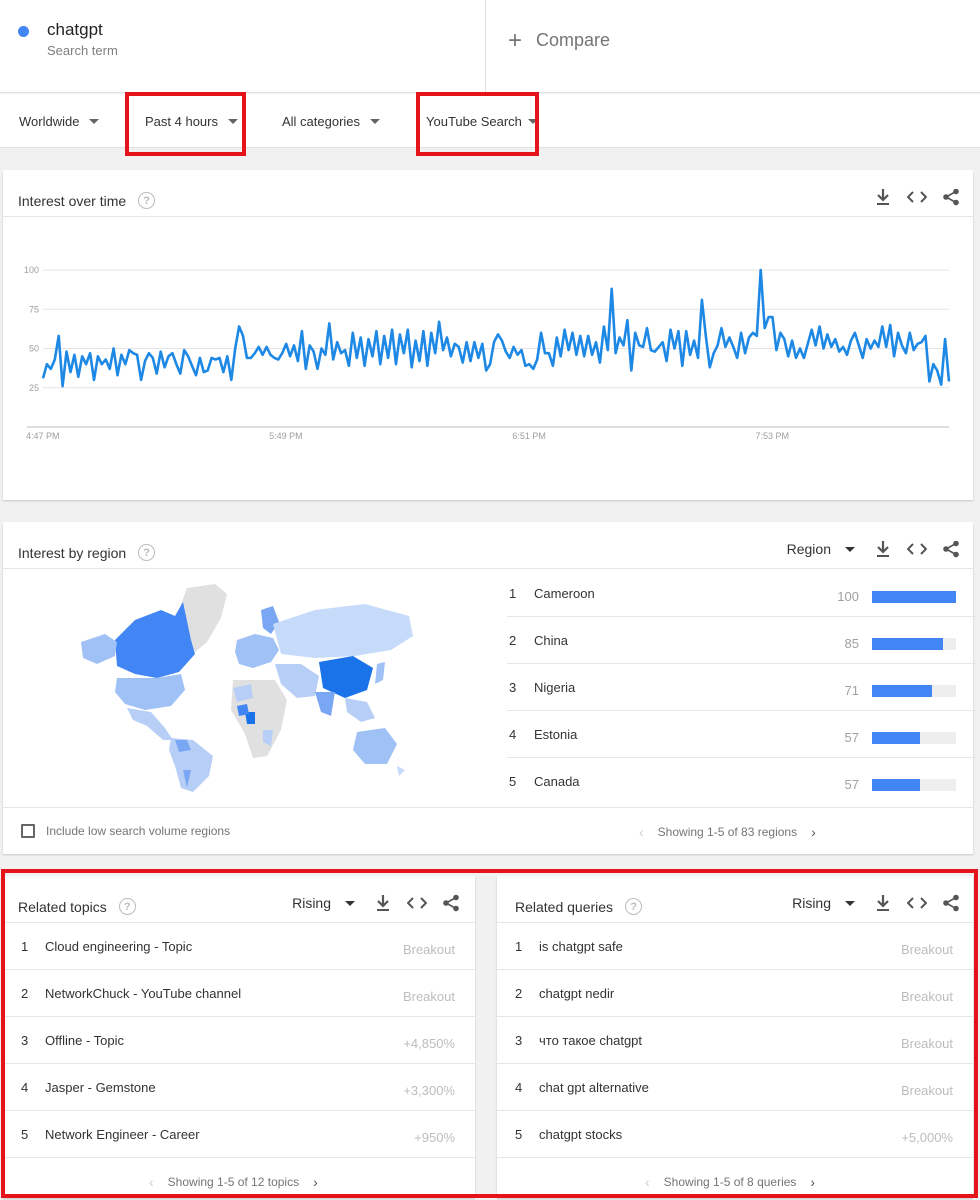  What do you see at coordinates (529, 436) in the screenshot?
I see `x-tick-label: 6:51 PM` at bounding box center [529, 436].